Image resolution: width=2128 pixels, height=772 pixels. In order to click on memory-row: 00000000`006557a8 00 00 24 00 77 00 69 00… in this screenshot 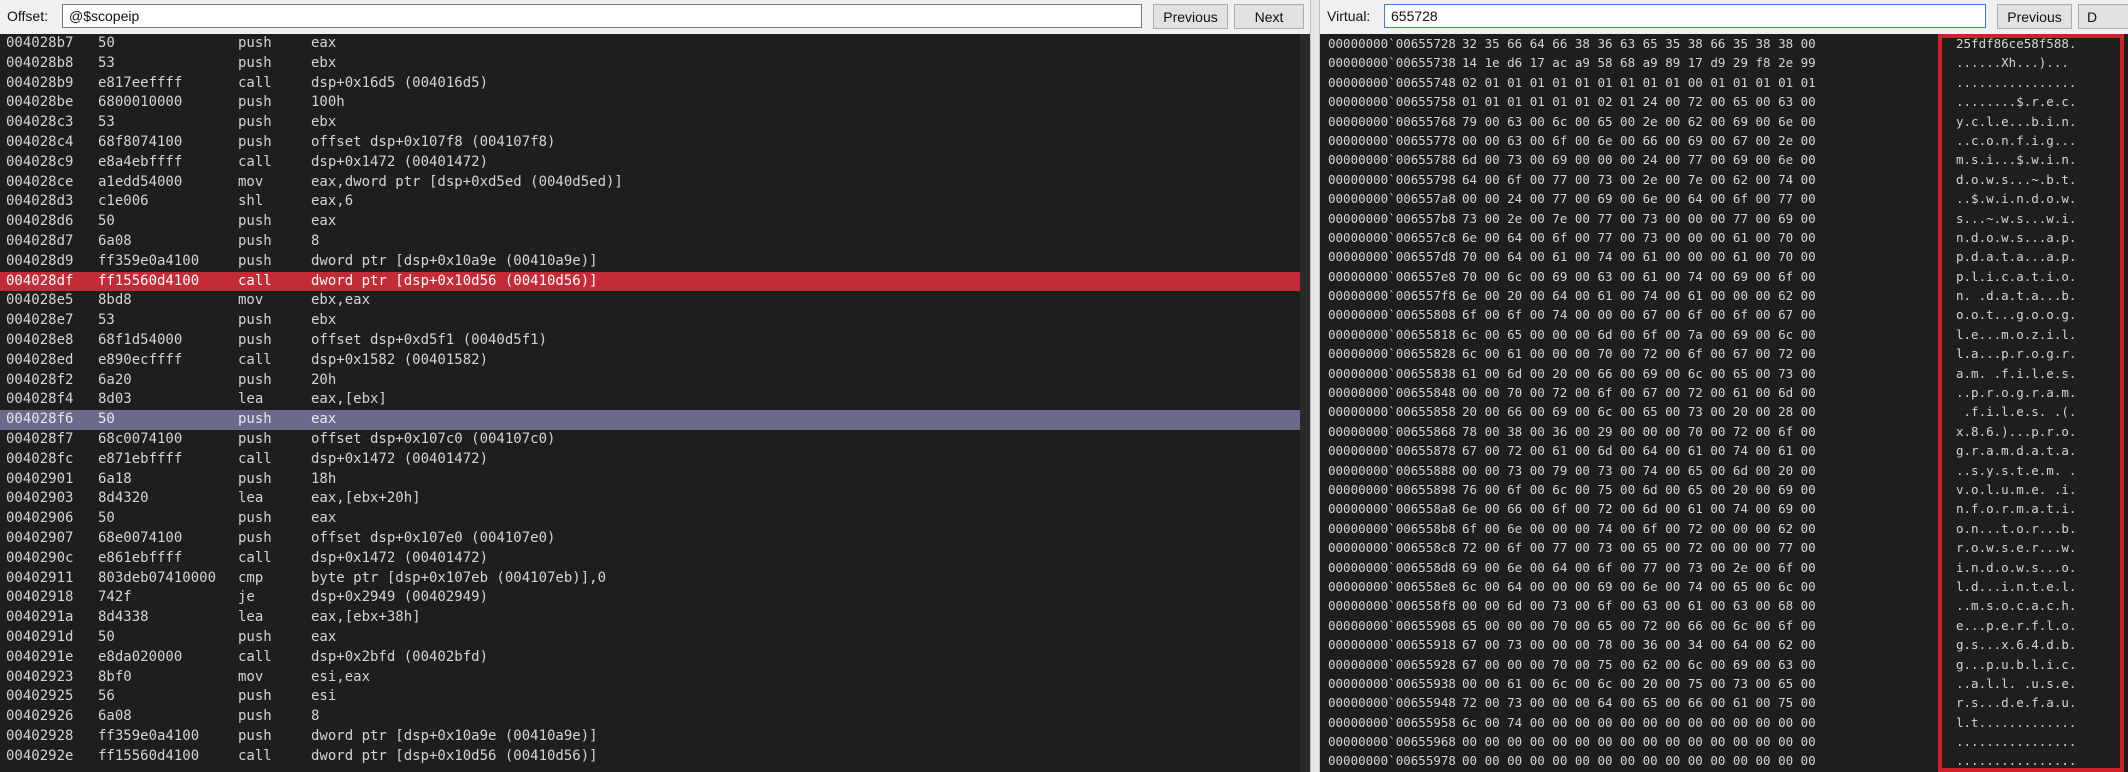, I will do `click(1724, 198)`.